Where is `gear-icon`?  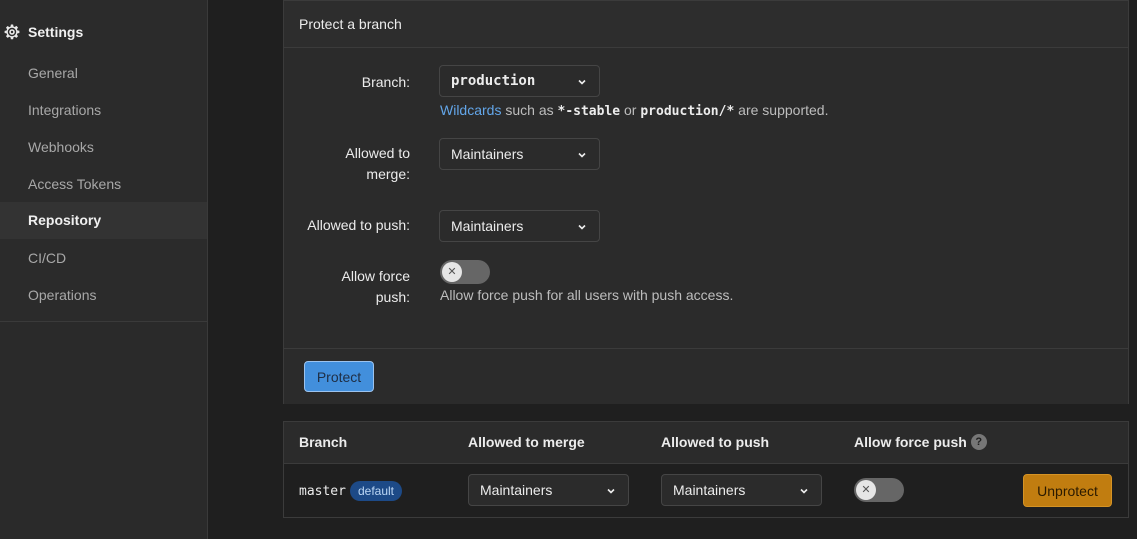 gear-icon is located at coordinates (12, 32).